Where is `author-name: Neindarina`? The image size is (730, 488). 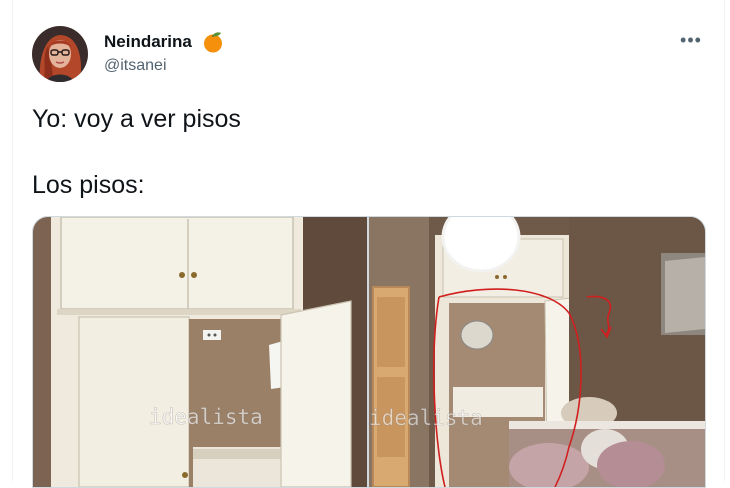
author-name: Neindarina is located at coordinates (148, 42).